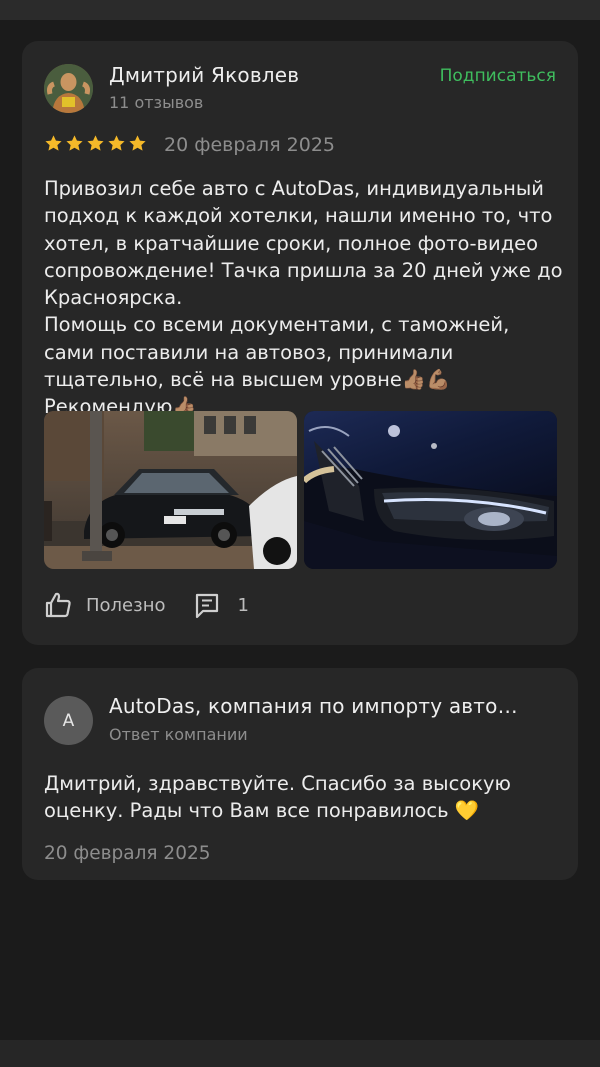 The image size is (600, 1067). What do you see at coordinates (300, 1053) in the screenshot?
I see `bottom-bar` at bounding box center [300, 1053].